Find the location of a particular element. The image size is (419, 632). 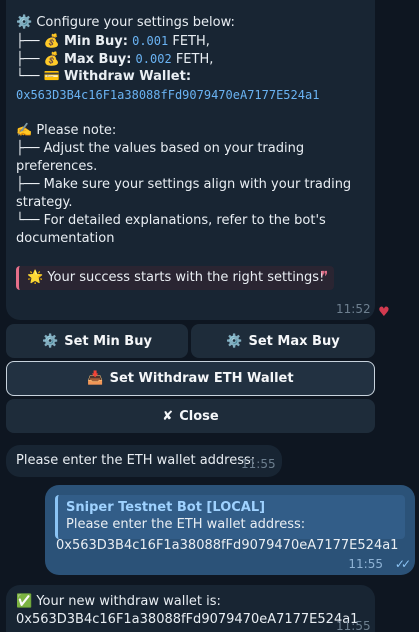

heart-reaction-icon: ♥ is located at coordinates (384, 313).